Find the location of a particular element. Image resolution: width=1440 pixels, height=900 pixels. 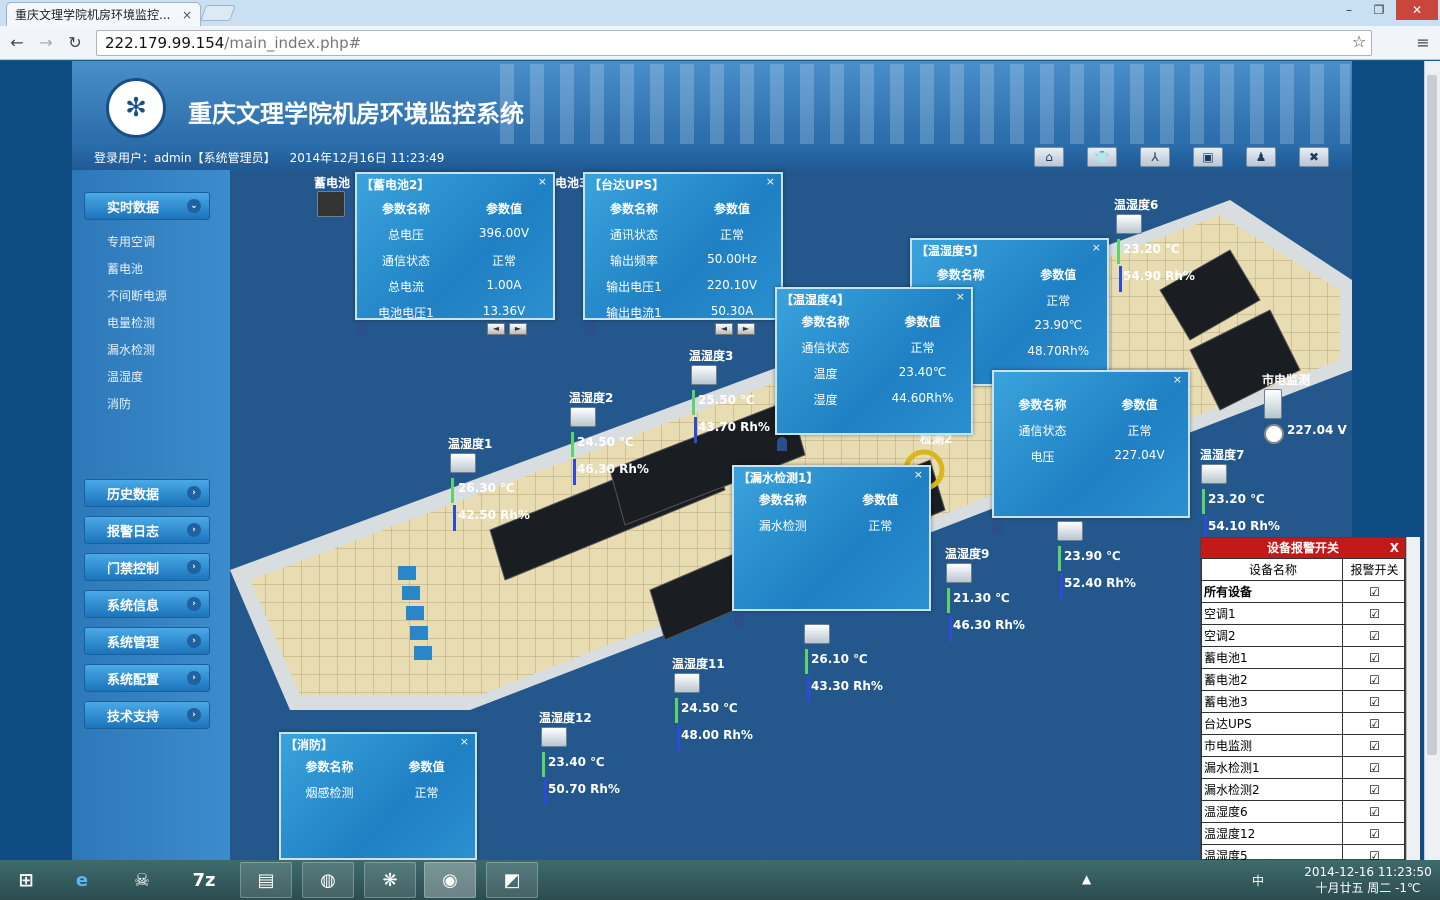

mains-meter-icon is located at coordinates (1273, 404).